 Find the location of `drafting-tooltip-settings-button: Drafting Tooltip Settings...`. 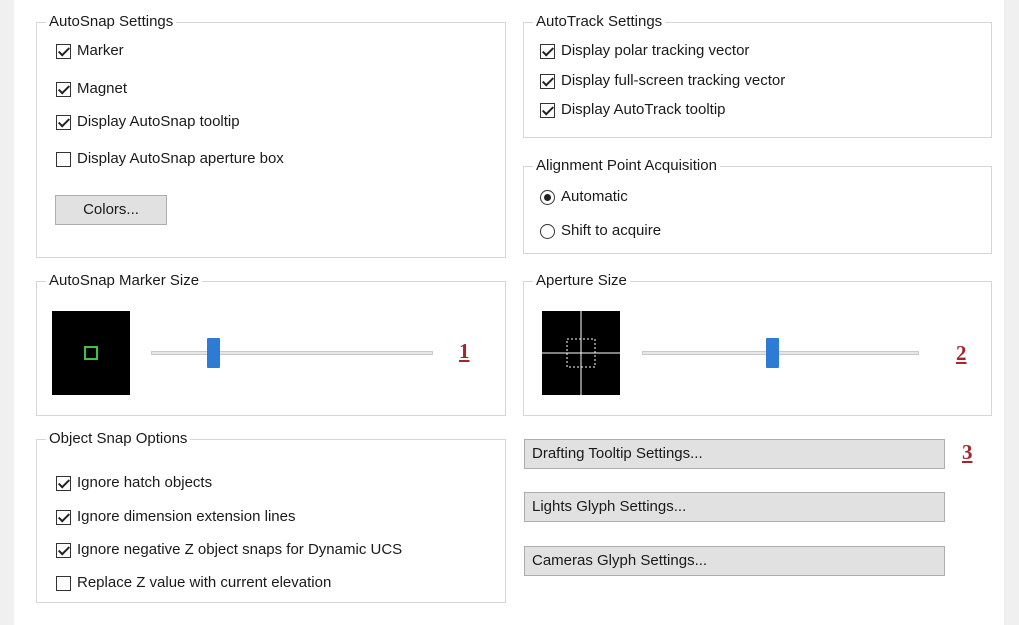

drafting-tooltip-settings-button: Drafting Tooltip Settings... is located at coordinates (734, 454).